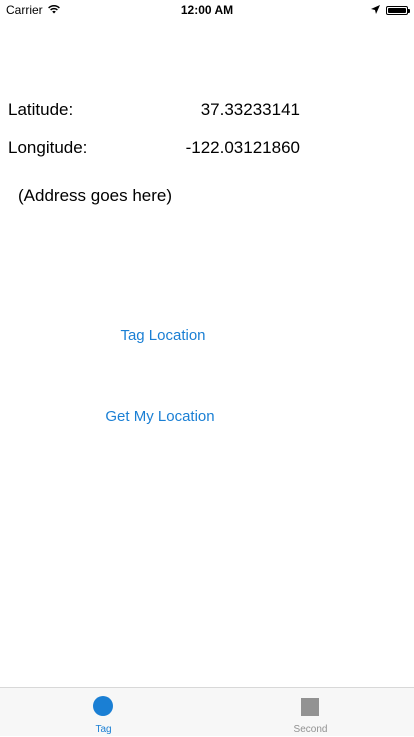 This screenshot has height=737, width=414. I want to click on get-my-location-button: Get My Location, so click(160, 416).